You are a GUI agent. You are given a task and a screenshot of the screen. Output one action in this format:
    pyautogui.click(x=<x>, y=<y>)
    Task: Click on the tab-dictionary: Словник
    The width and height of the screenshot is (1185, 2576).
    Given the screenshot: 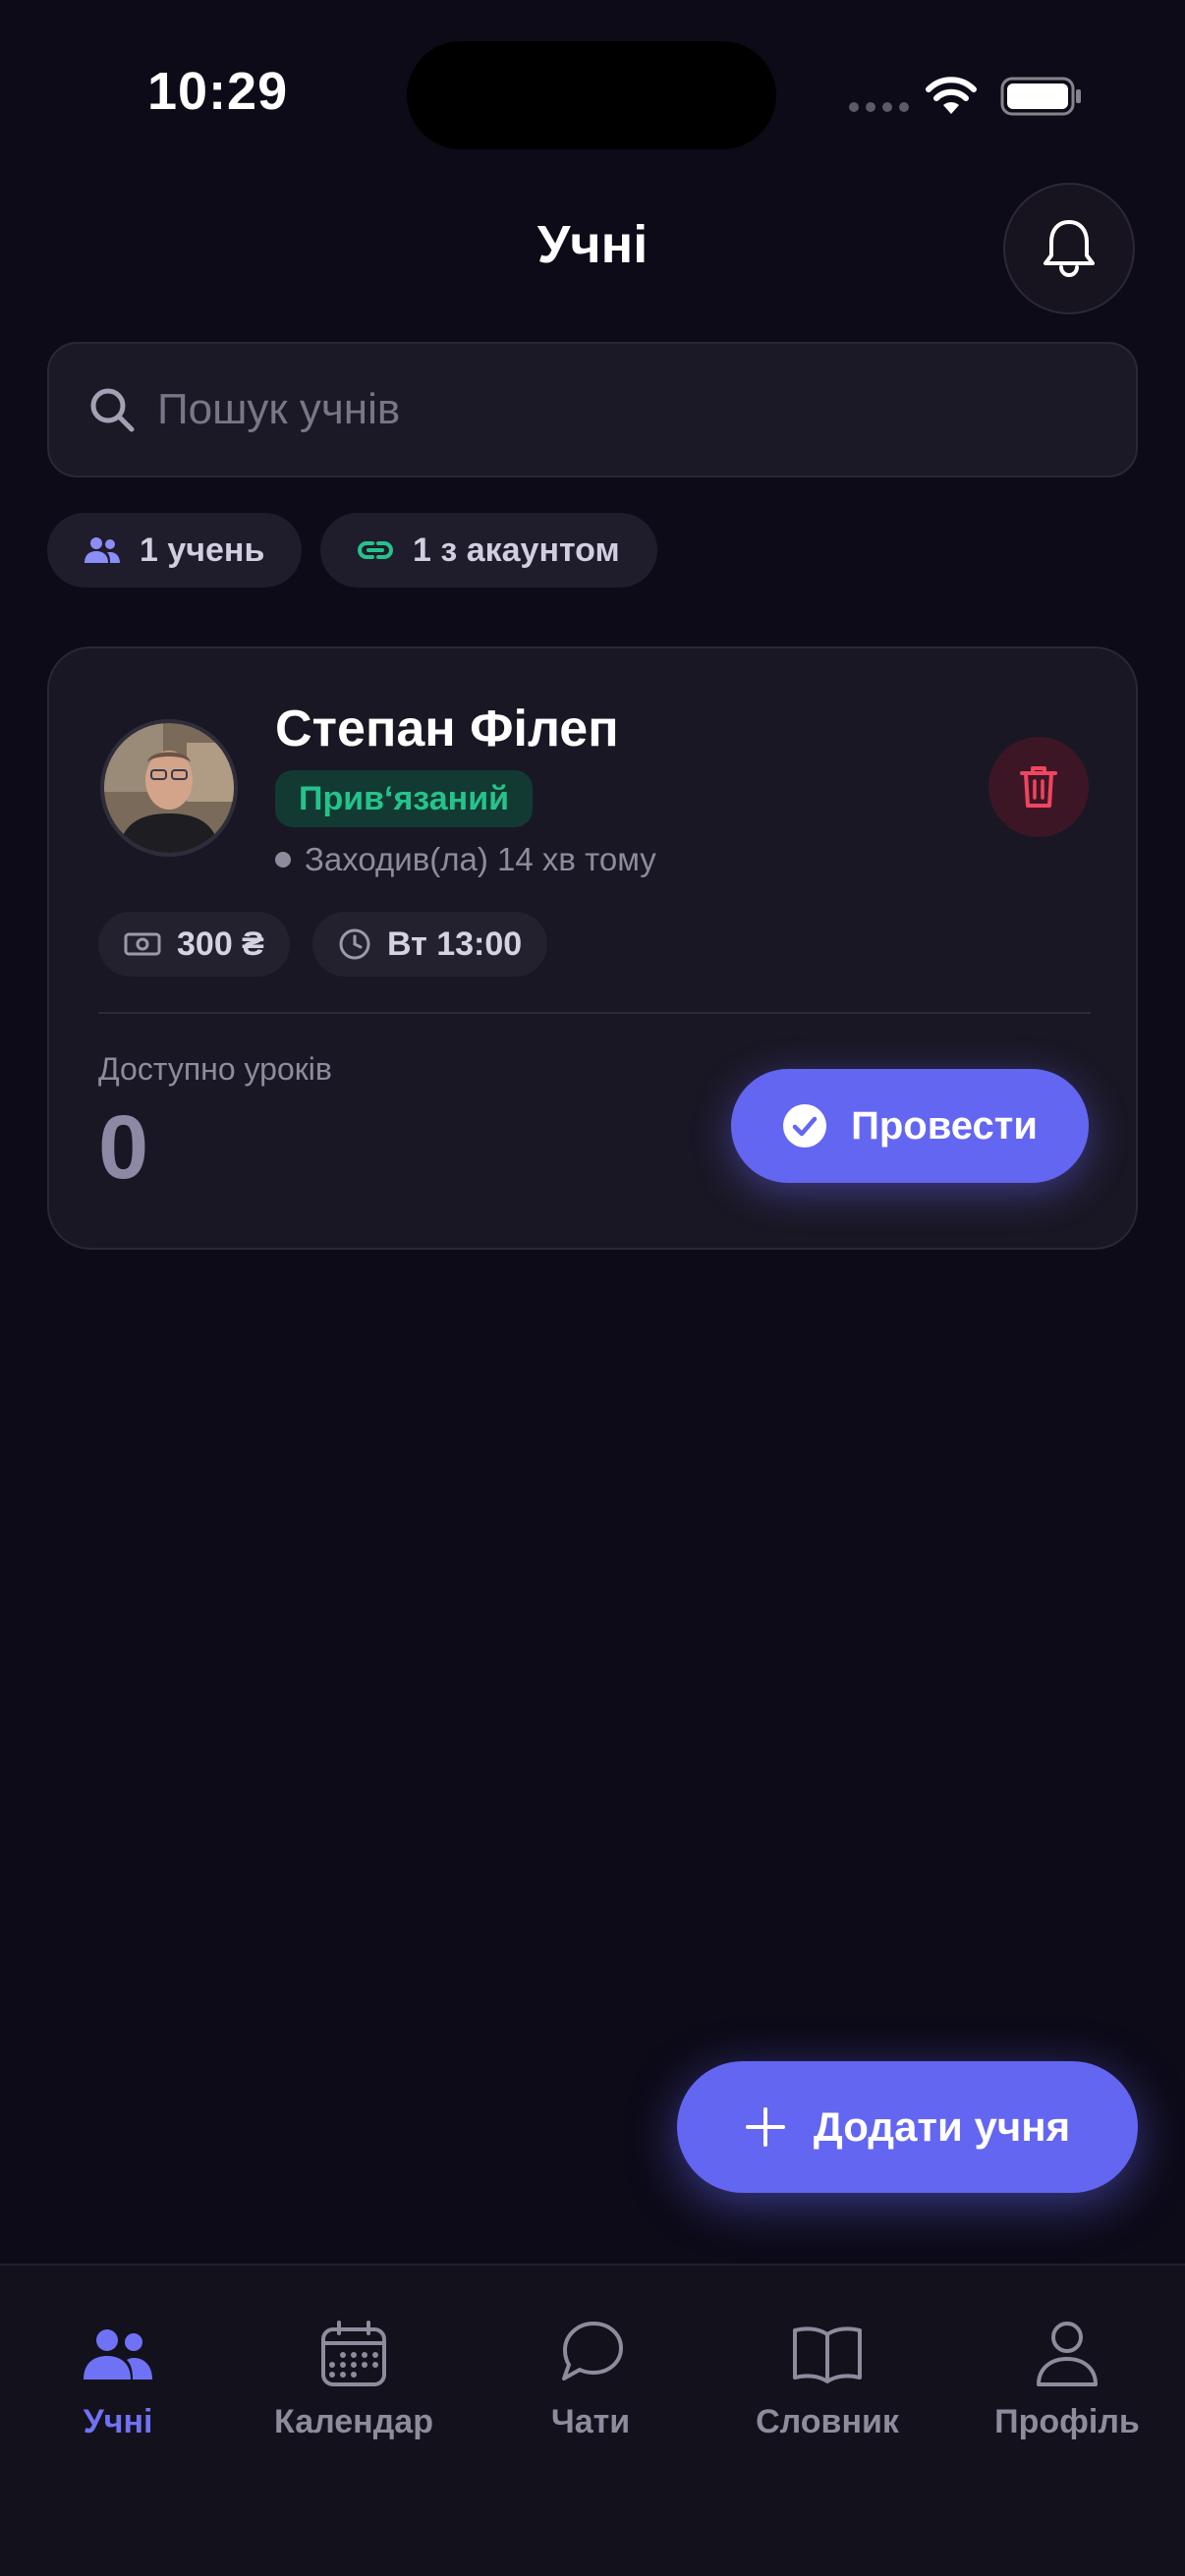 What is the action you would take?
    pyautogui.click(x=827, y=2378)
    